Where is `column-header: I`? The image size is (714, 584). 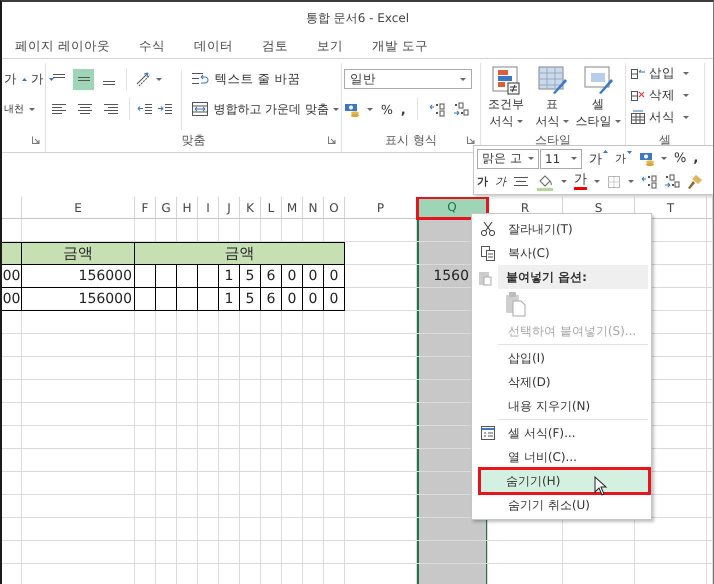 column-header: I is located at coordinates (208, 208).